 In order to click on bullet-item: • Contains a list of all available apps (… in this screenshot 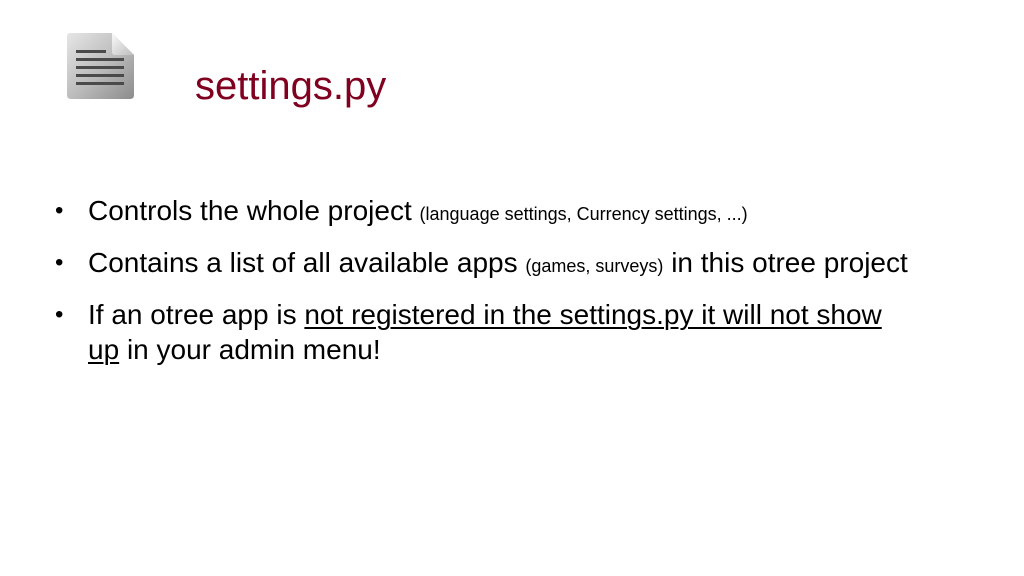, I will do `click(485, 264)`.